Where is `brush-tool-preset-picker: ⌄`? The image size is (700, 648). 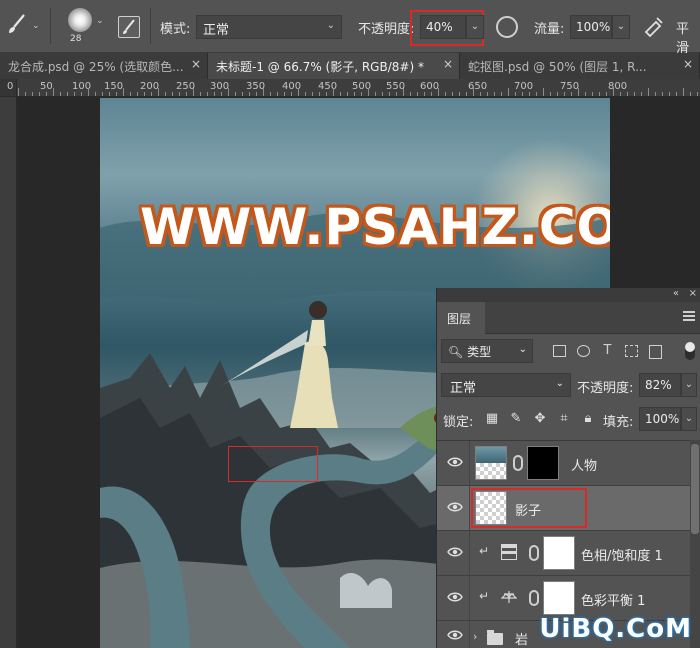
brush-tool-preset-picker: ⌄ is located at coordinates (23, 26).